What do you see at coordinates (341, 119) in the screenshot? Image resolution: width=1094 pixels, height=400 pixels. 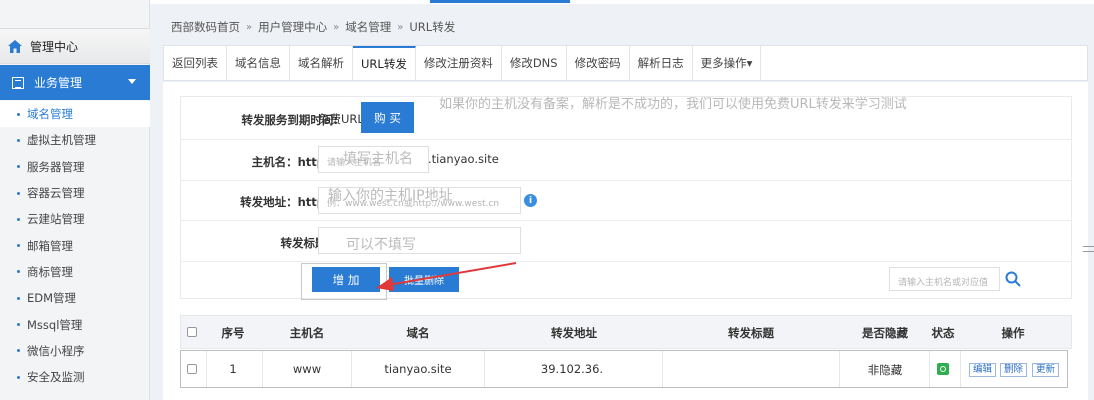 I see `expiry-value: 免费URL` at bounding box center [341, 119].